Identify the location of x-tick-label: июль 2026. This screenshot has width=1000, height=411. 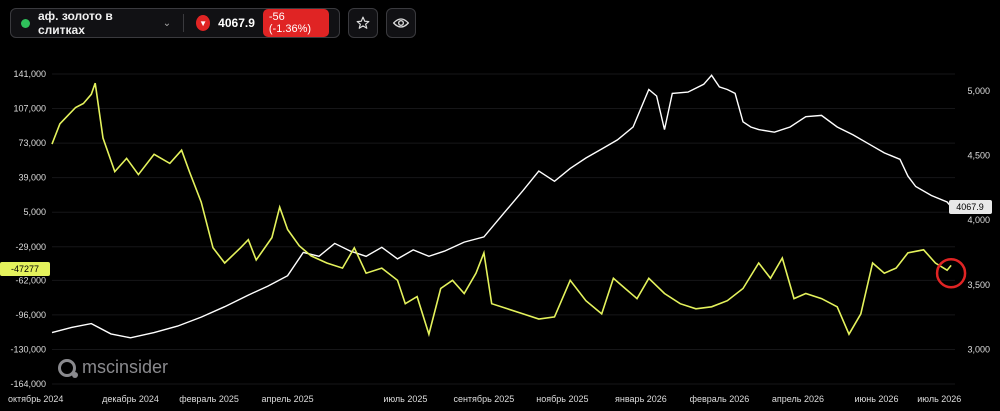
(939, 399).